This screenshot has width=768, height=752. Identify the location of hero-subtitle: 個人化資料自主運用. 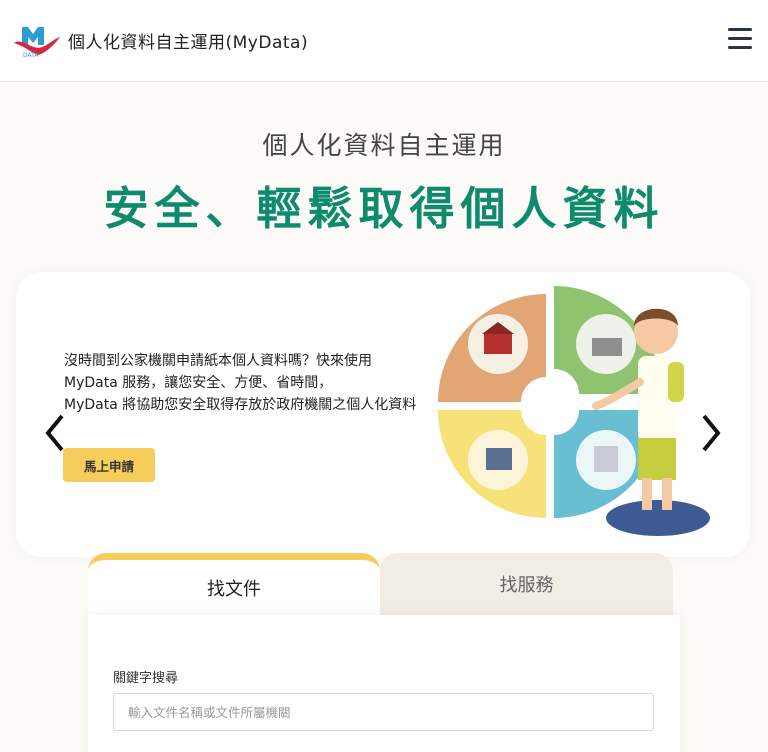
(384, 145).